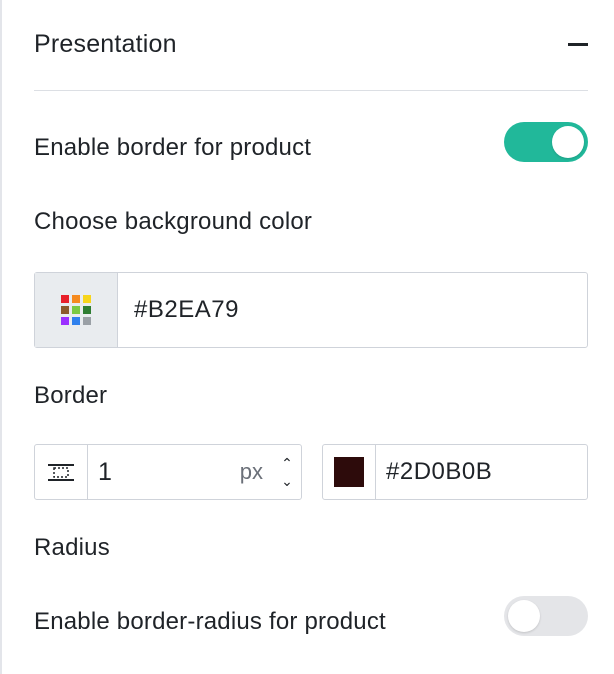  I want to click on background-color-input: #B2EA79, so click(352, 310).